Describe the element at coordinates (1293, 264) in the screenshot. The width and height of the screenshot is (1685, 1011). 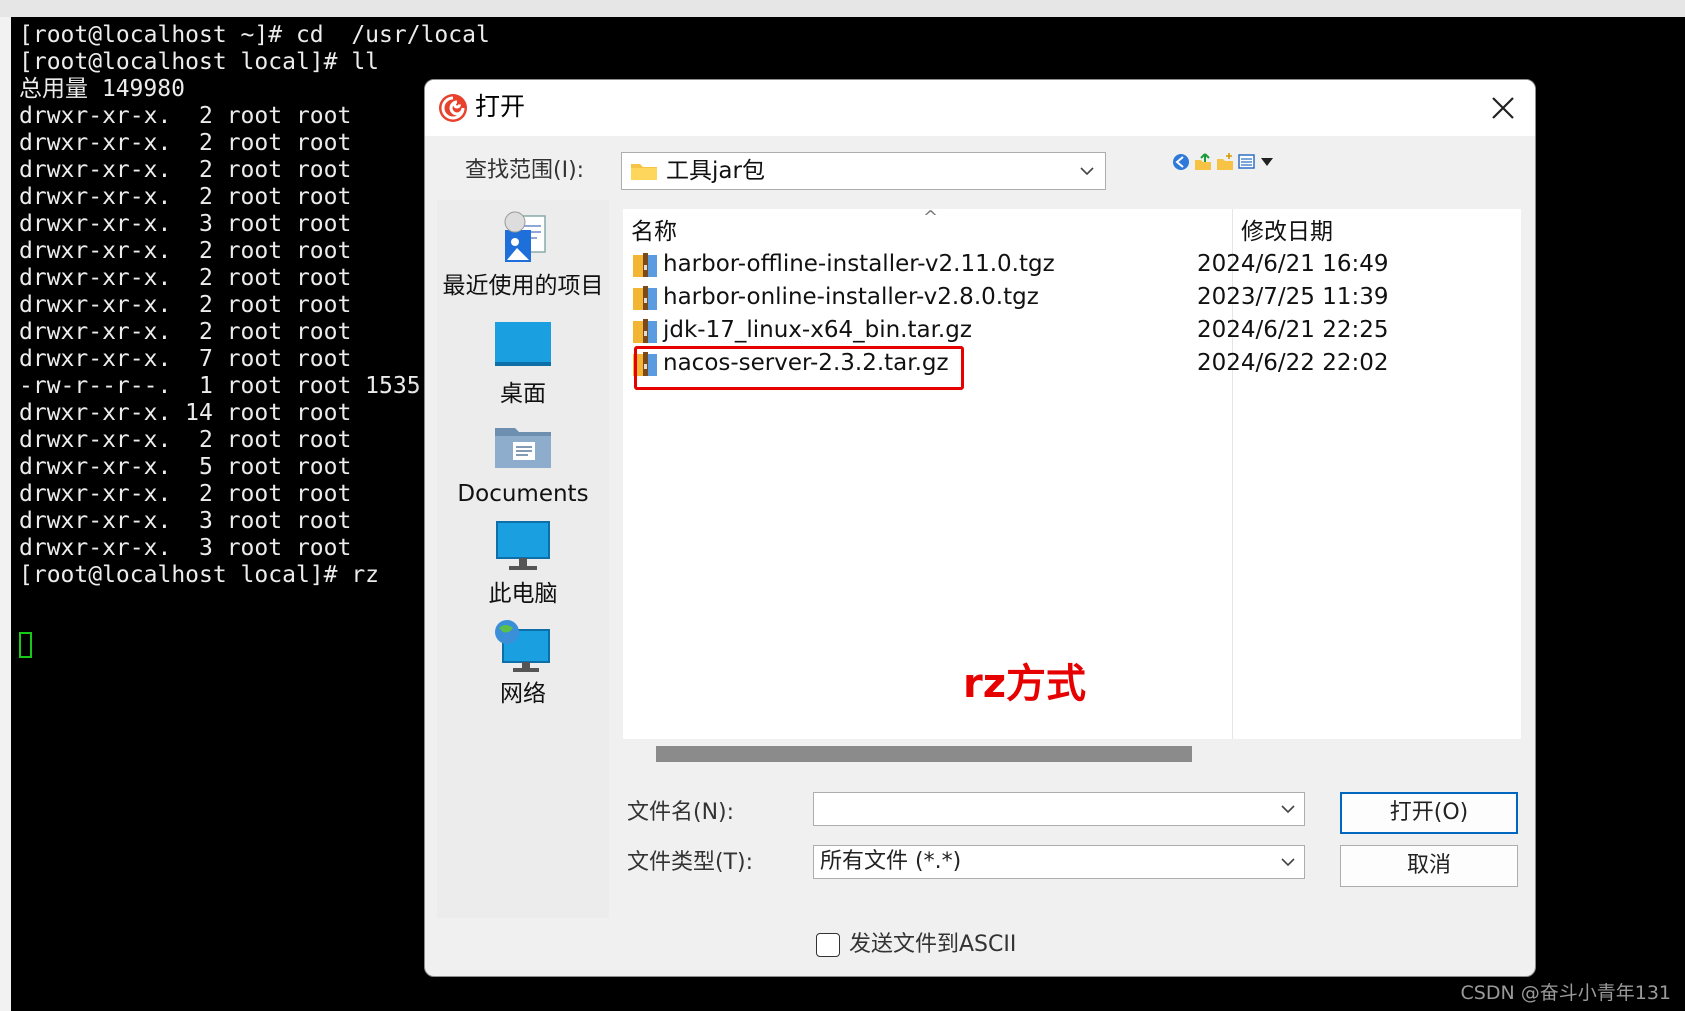
I see `file-date: 2024/6/21 16:49` at that location.